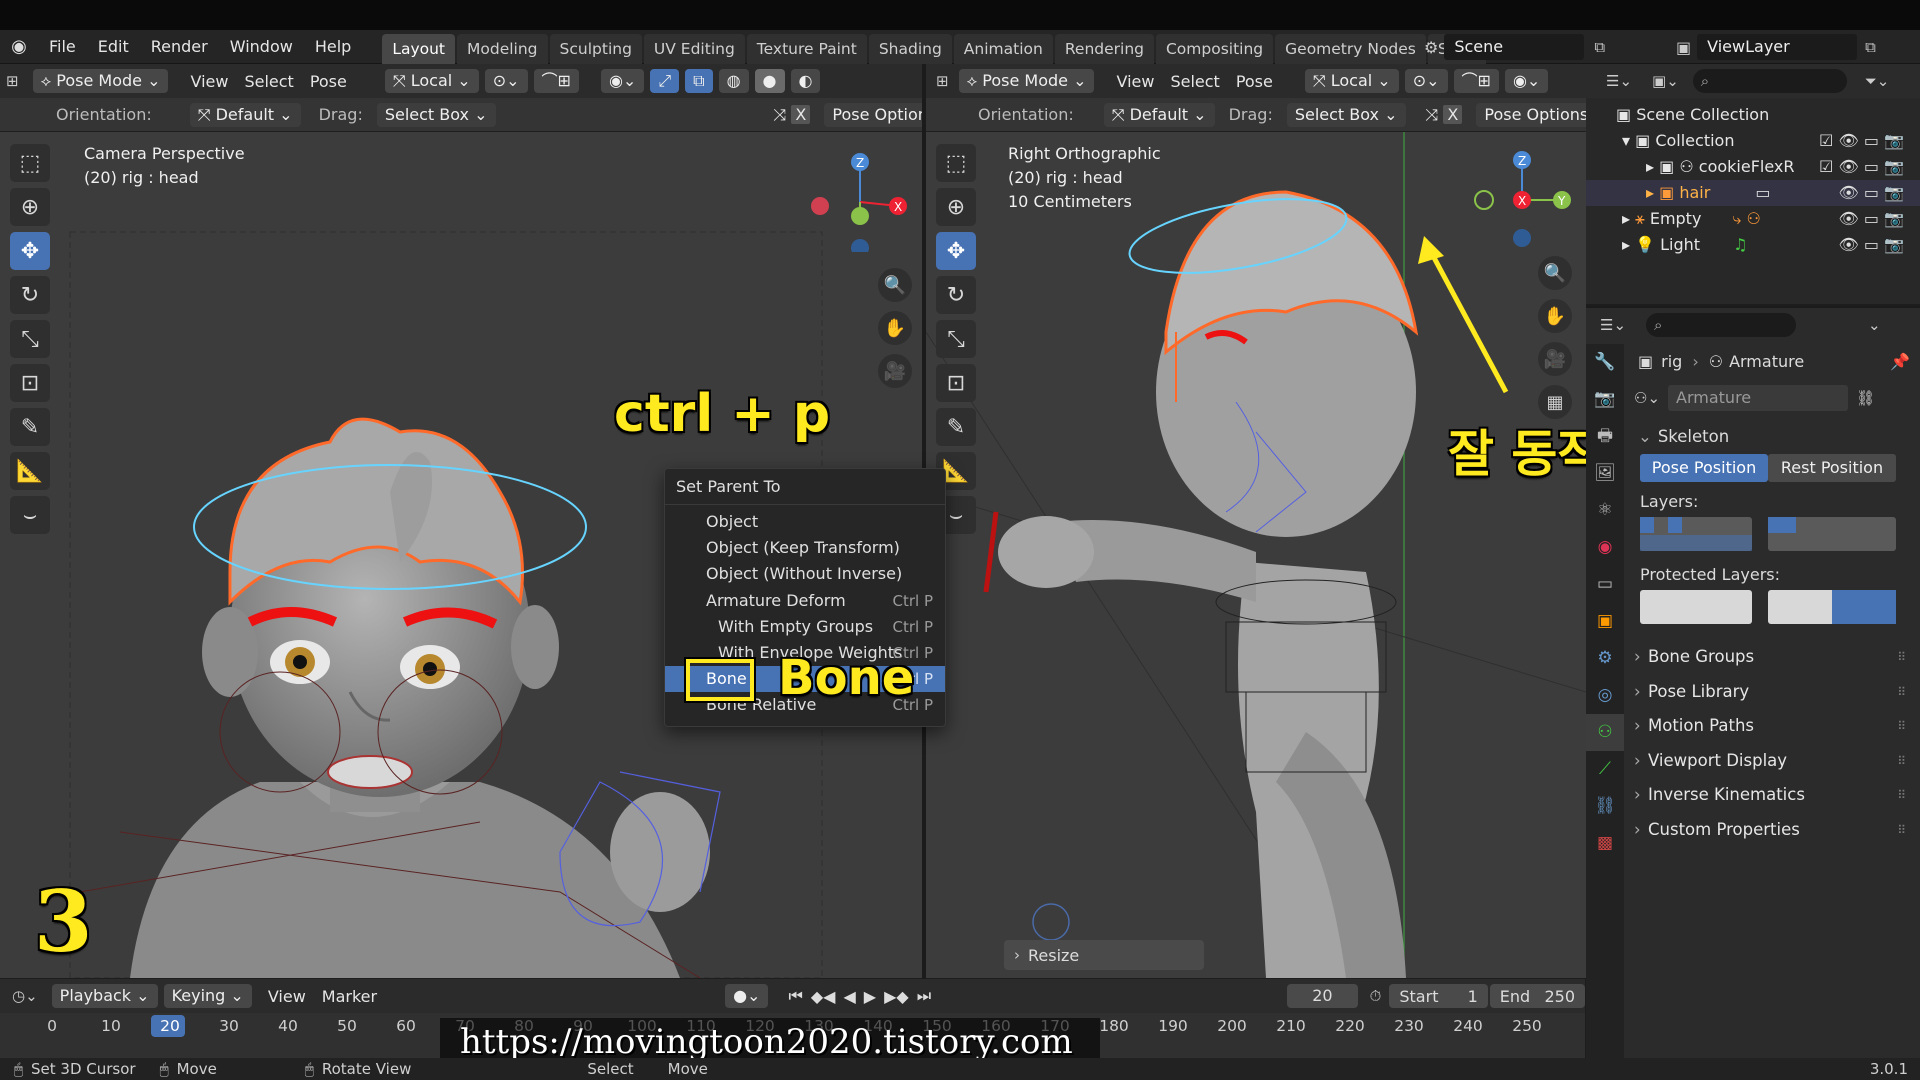 Image resolution: width=1920 pixels, height=1080 pixels. Describe the element at coordinates (1003, 48) in the screenshot. I see `tab-animation: Animation` at that location.